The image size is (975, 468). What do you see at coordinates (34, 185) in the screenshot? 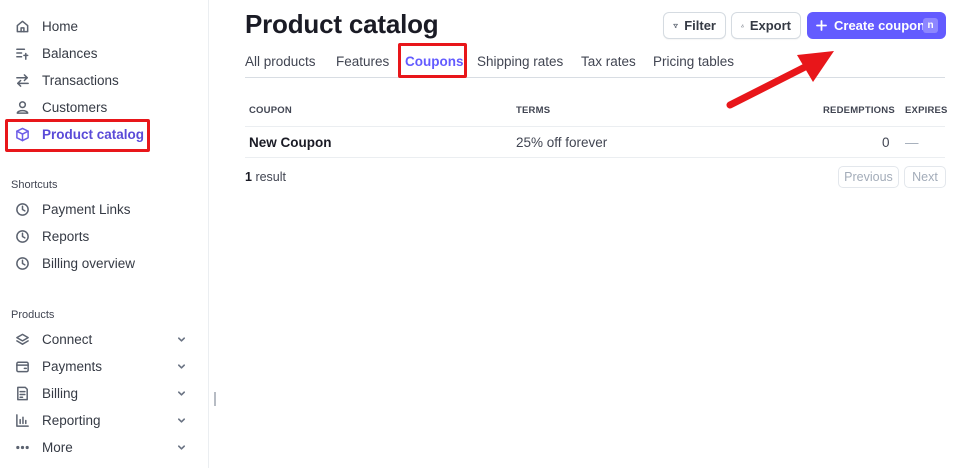
I see `shortcuts-section-label: Shortcuts` at bounding box center [34, 185].